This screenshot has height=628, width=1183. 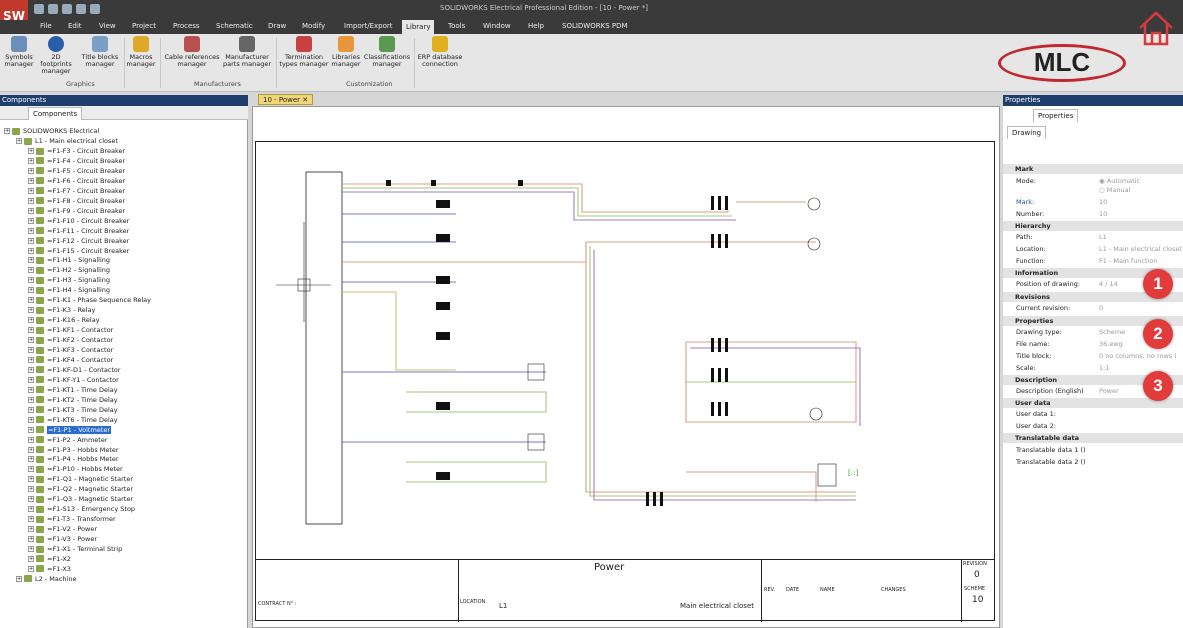 What do you see at coordinates (76, 161) in the screenshot?
I see `tree-item: + =F1-F4 - Circuit Breaker` at bounding box center [76, 161].